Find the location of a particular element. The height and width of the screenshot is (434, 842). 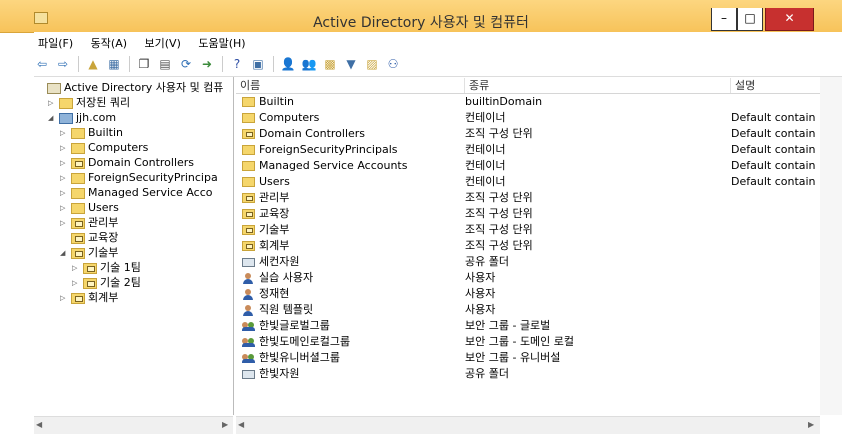

ad-console-icon is located at coordinates (54, 88).